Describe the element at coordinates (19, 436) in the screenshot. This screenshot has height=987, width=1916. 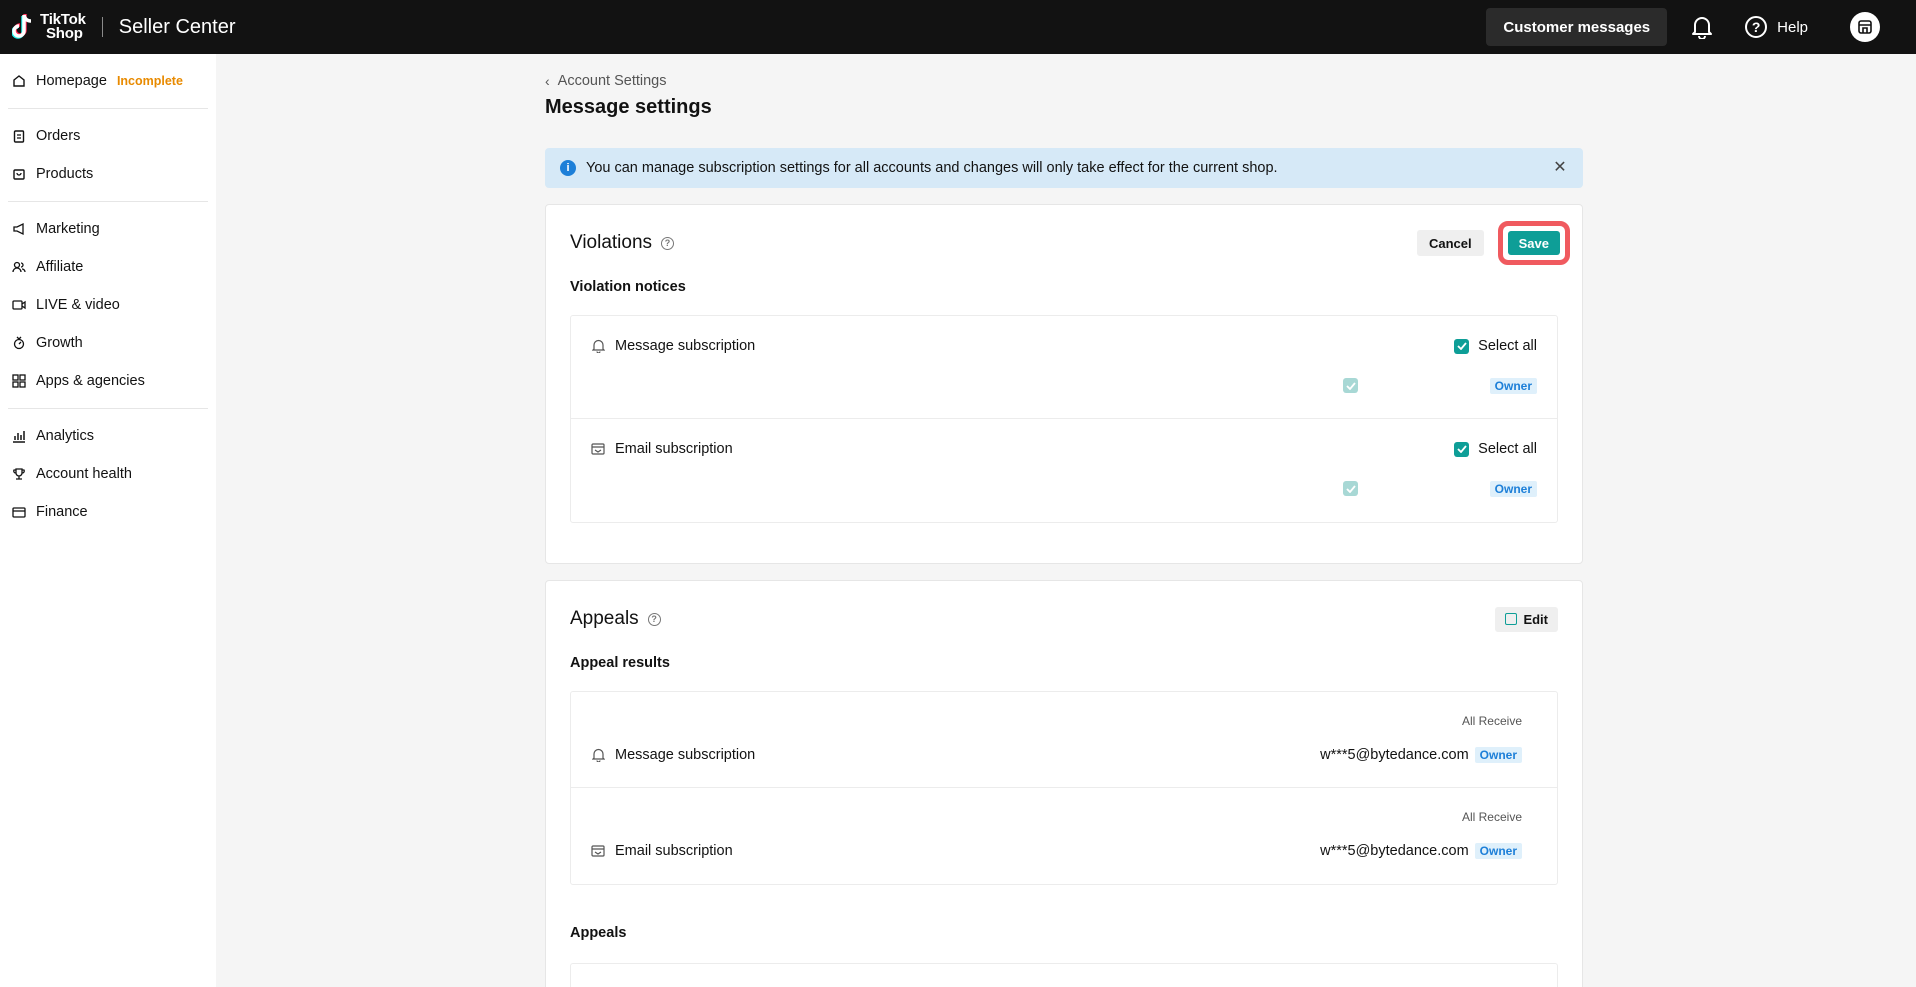
I see `chart-icon` at that location.